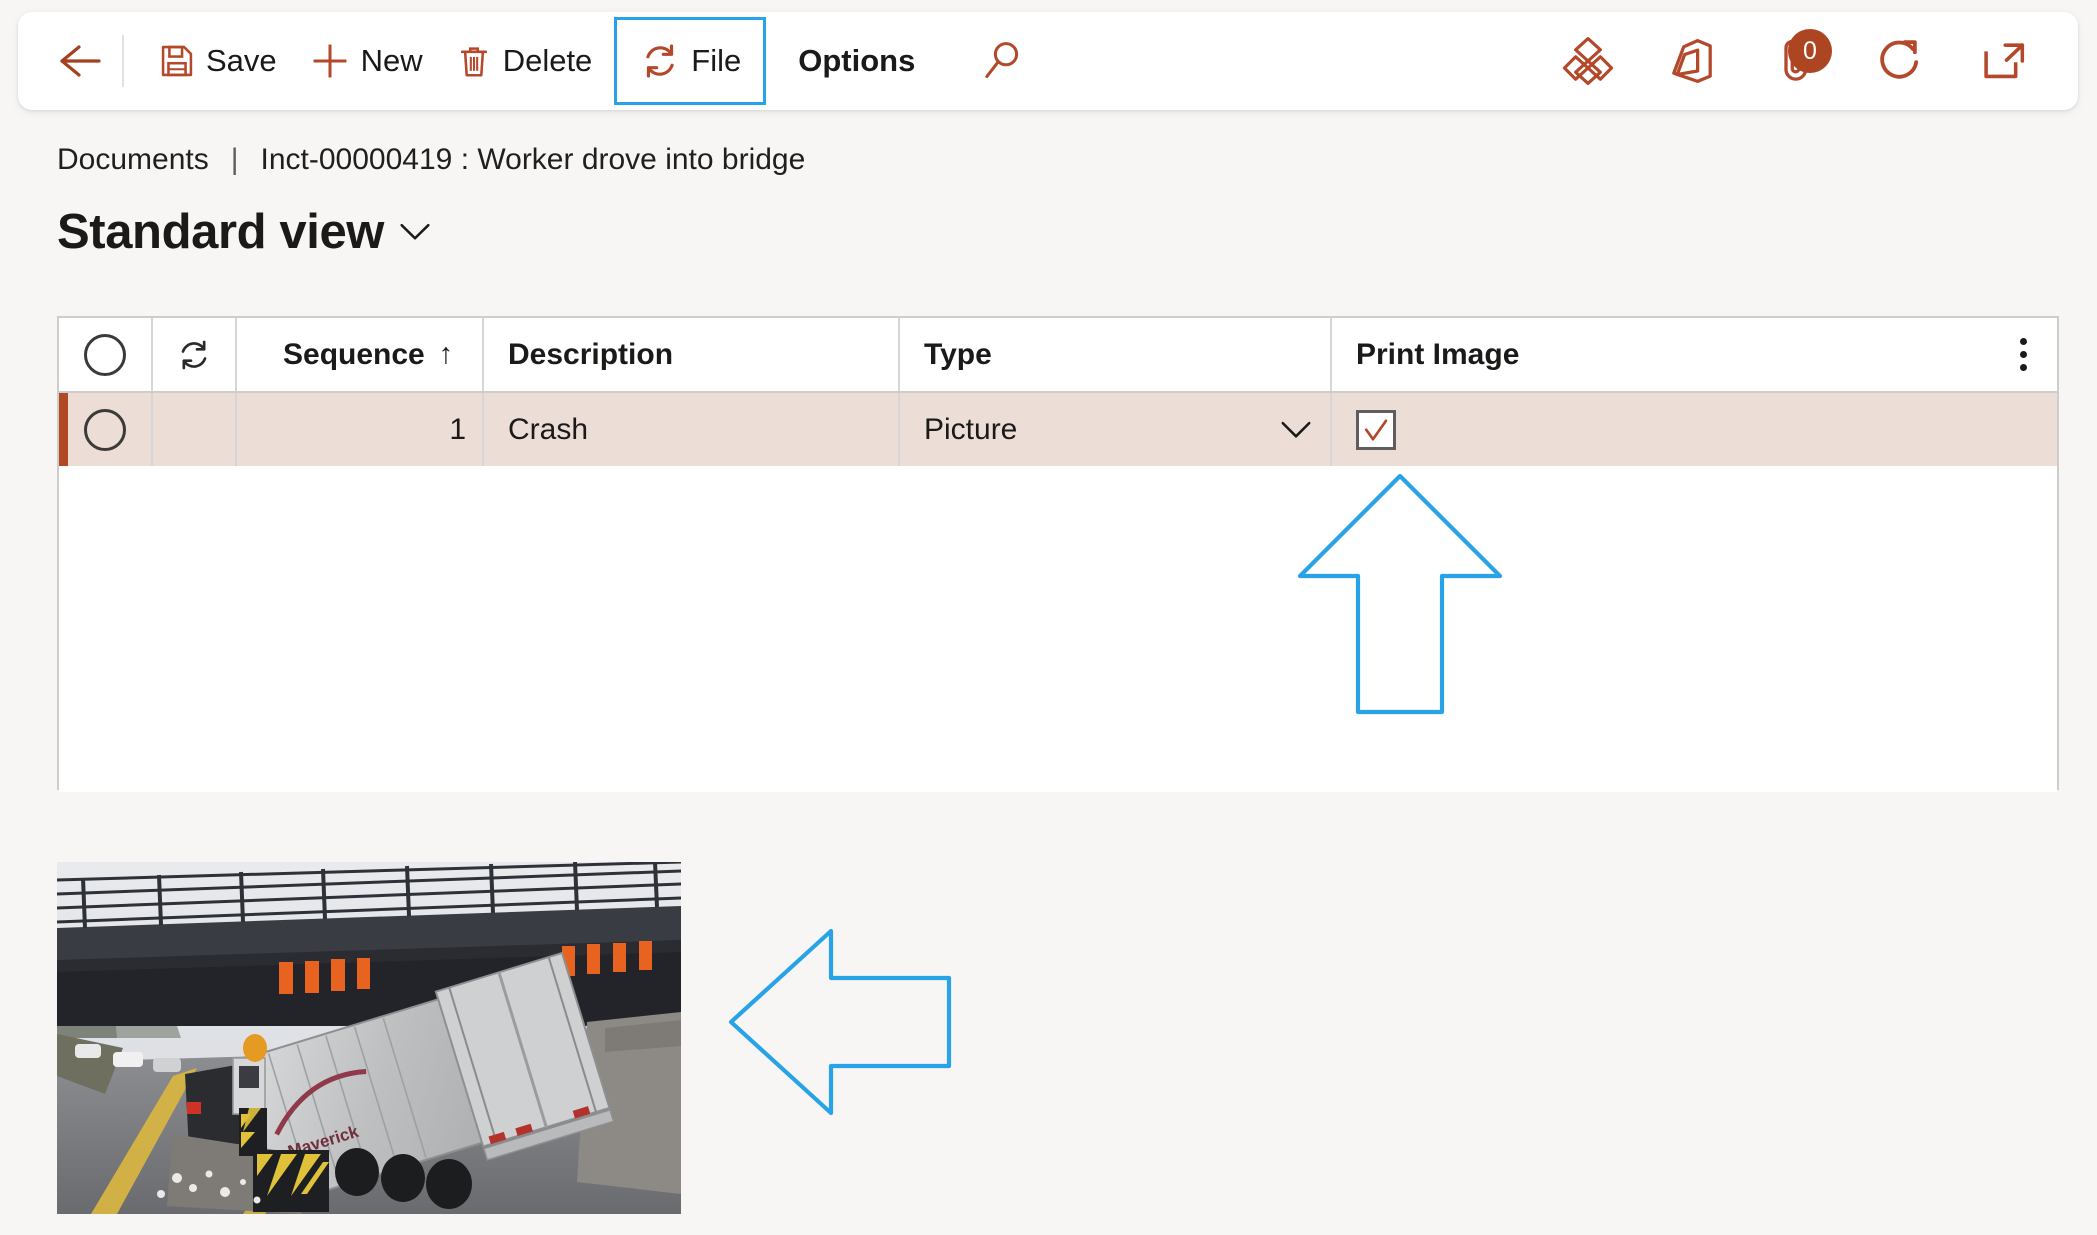 The height and width of the screenshot is (1235, 2097). Describe the element at coordinates (2030, 354) in the screenshot. I see `column-options-kebab-icon` at that location.